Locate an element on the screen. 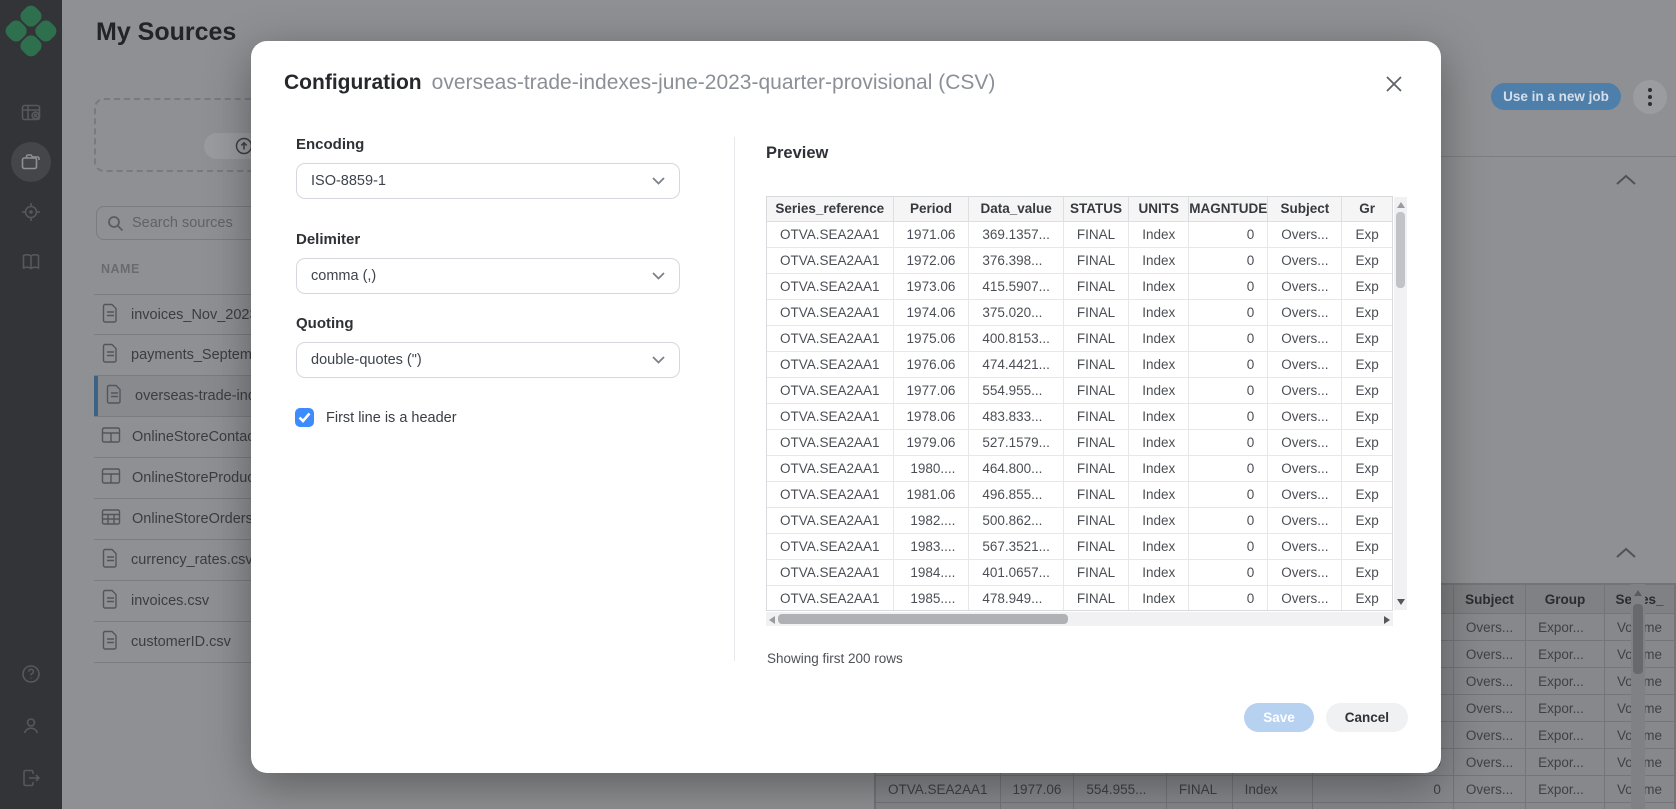 The height and width of the screenshot is (809, 1676). book-icon is located at coordinates (31, 262).